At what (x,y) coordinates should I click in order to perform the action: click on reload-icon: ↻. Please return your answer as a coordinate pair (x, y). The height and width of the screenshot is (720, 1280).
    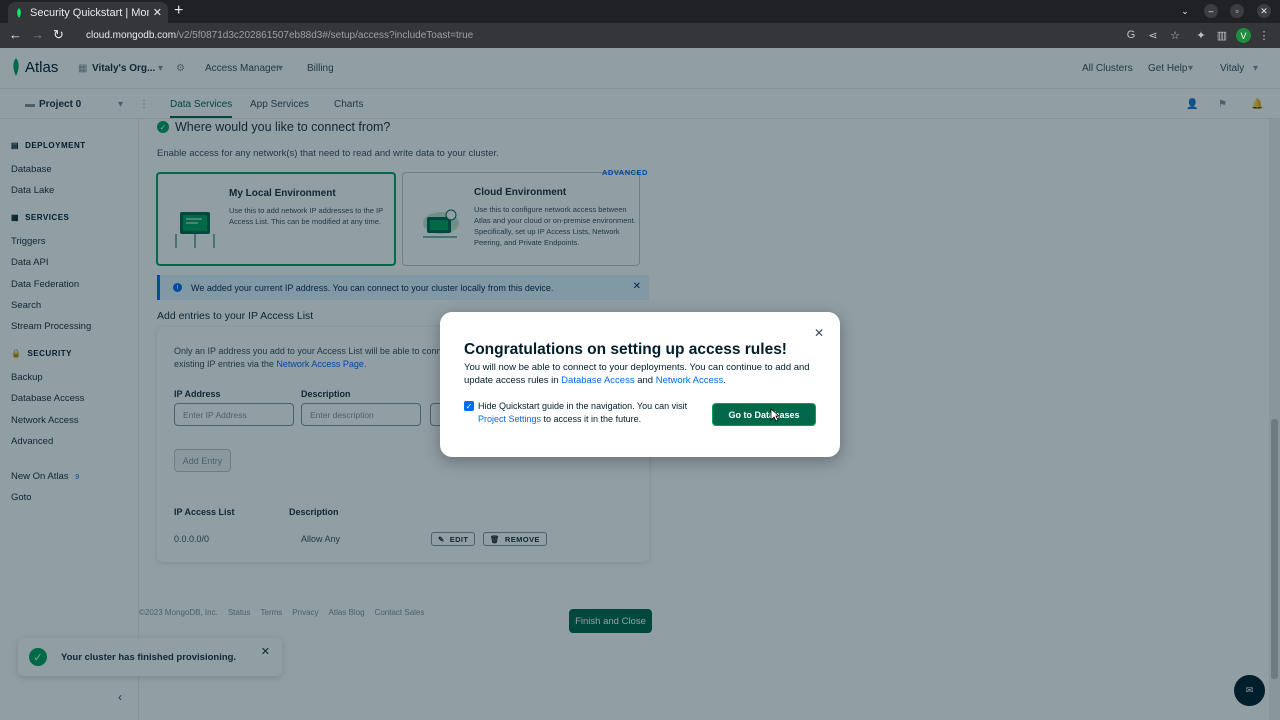
    Looking at the image, I should click on (58, 35).